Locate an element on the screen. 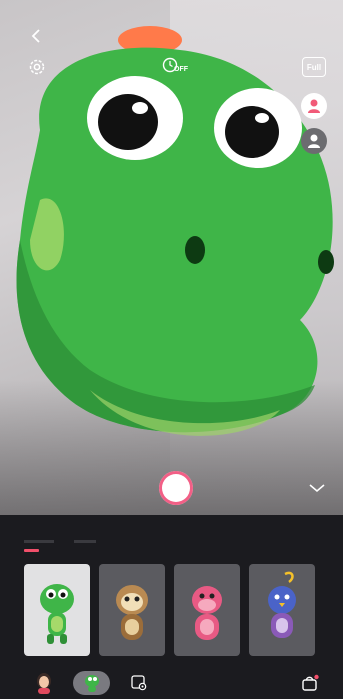 The image size is (343, 699). sticker-mode-button is located at coordinates (139, 683).